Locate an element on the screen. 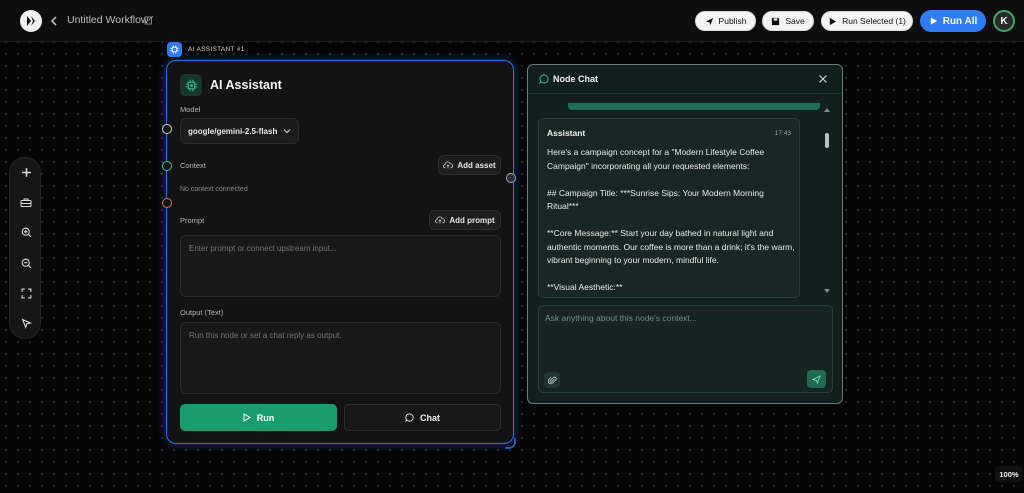  prompt-label: Prompt is located at coordinates (192, 220).